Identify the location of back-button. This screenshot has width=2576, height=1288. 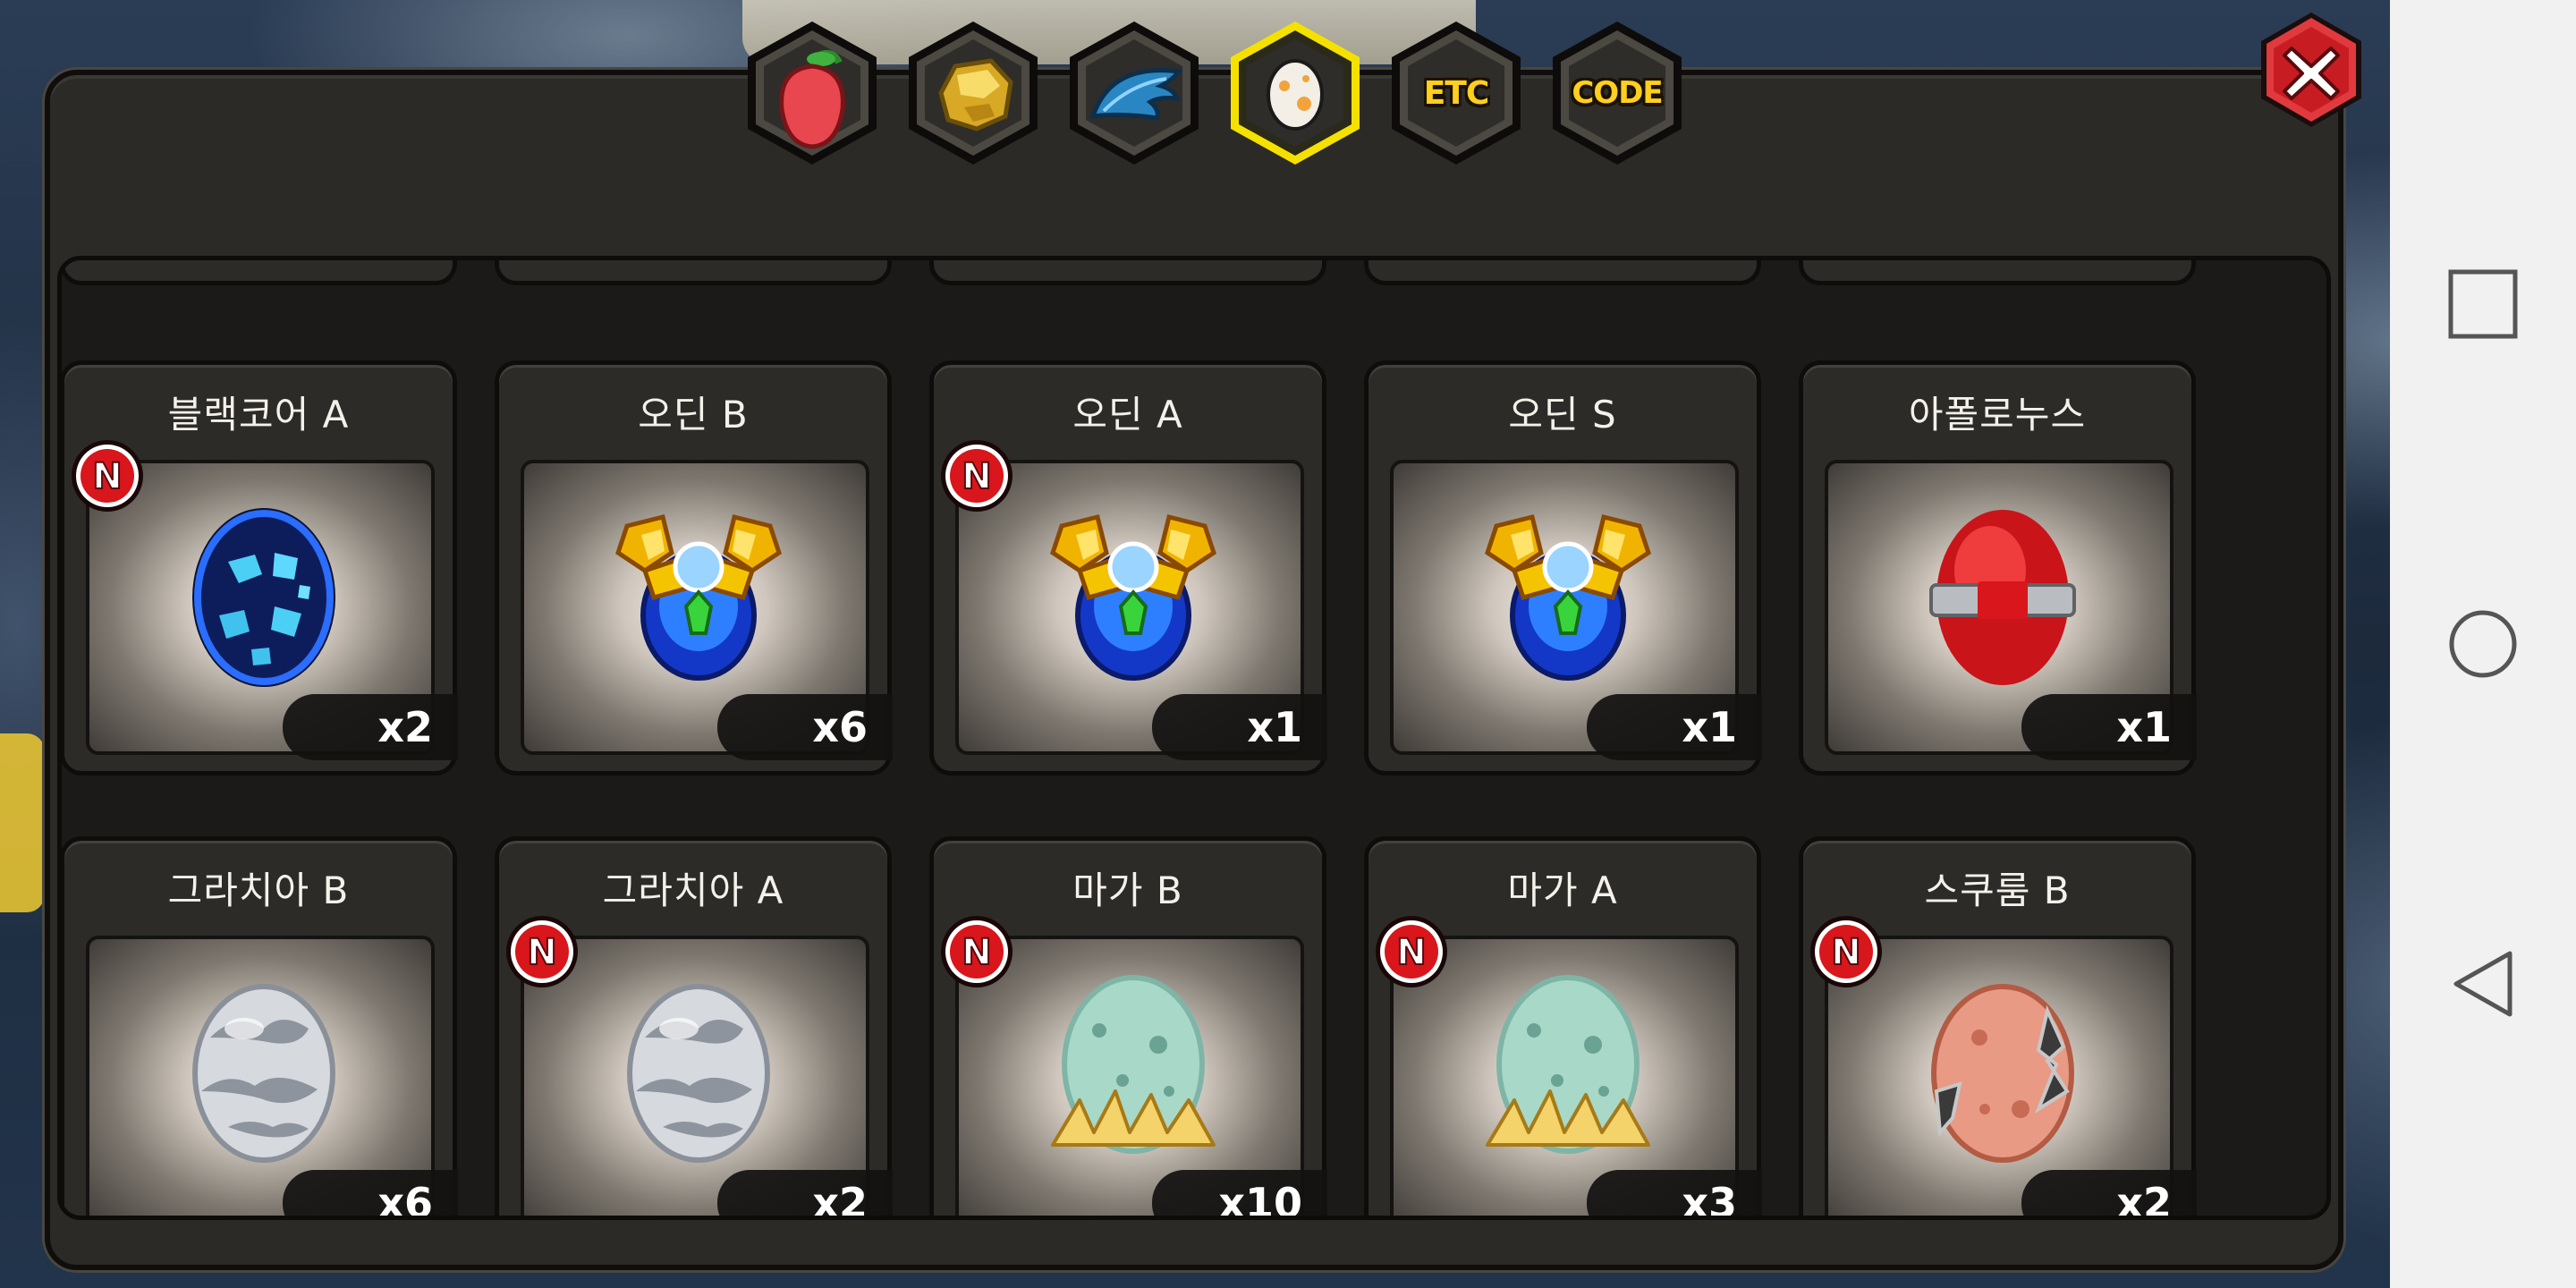
(2483, 983).